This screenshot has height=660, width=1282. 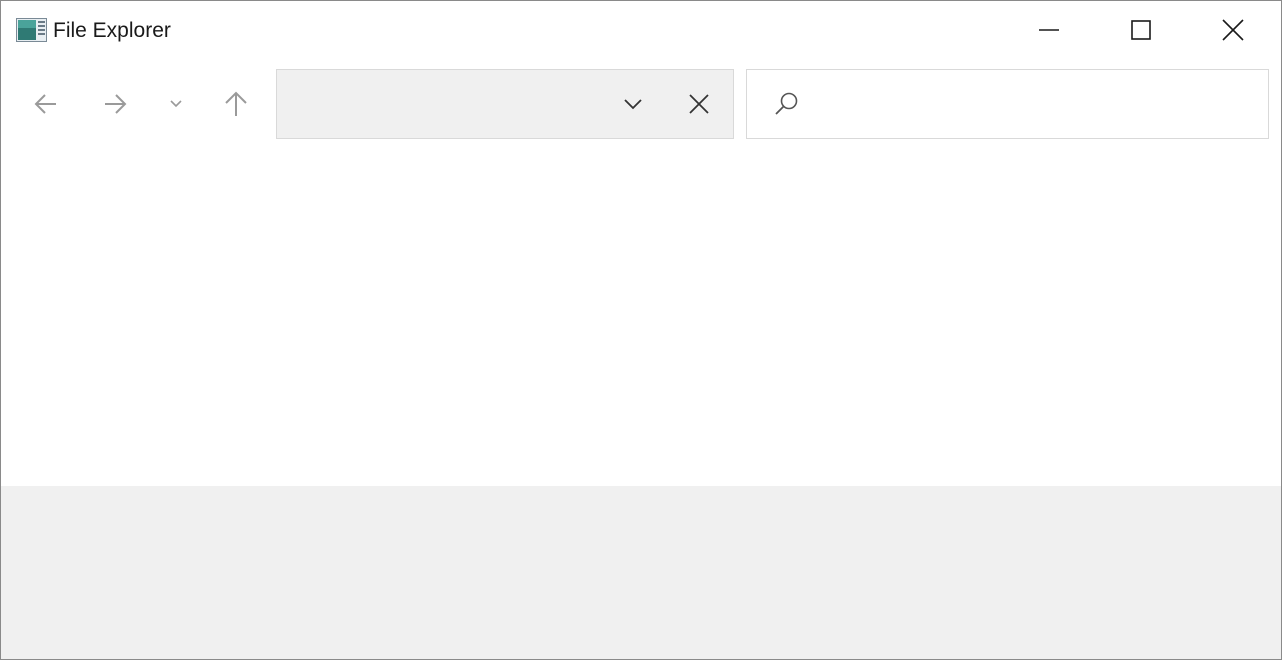 I want to click on address-bar, so click(x=505, y=104).